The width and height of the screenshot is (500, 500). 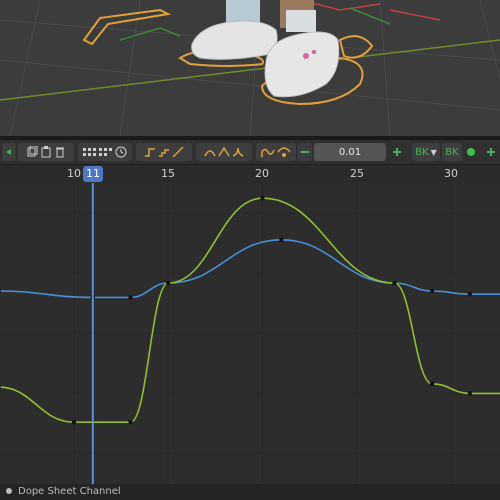 I want to click on decrement-button, so click(x=305, y=152).